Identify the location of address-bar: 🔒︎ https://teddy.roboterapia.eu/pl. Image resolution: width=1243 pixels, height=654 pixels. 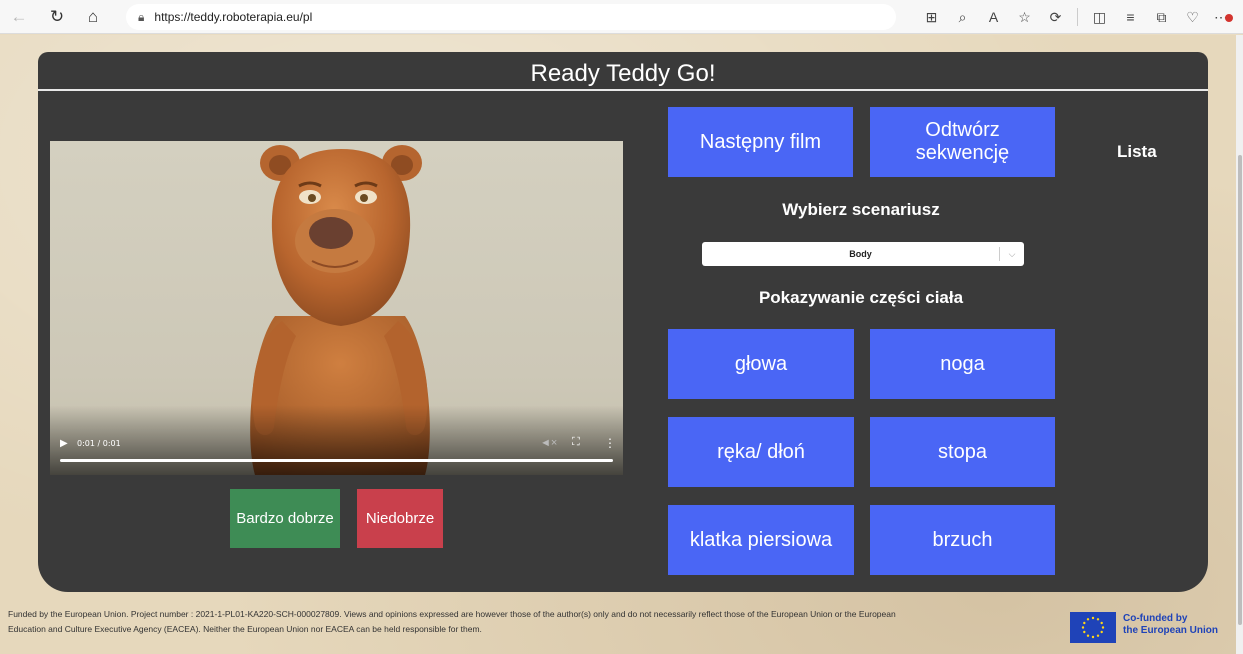
(511, 17).